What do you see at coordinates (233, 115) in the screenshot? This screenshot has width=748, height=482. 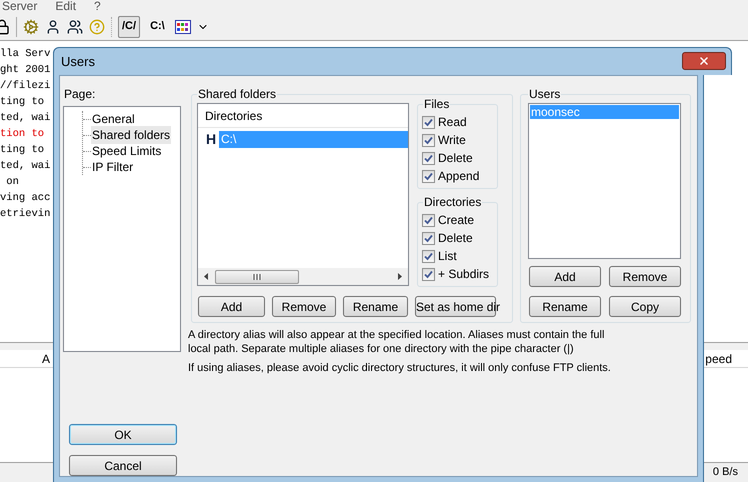 I see `column-header: Directories` at bounding box center [233, 115].